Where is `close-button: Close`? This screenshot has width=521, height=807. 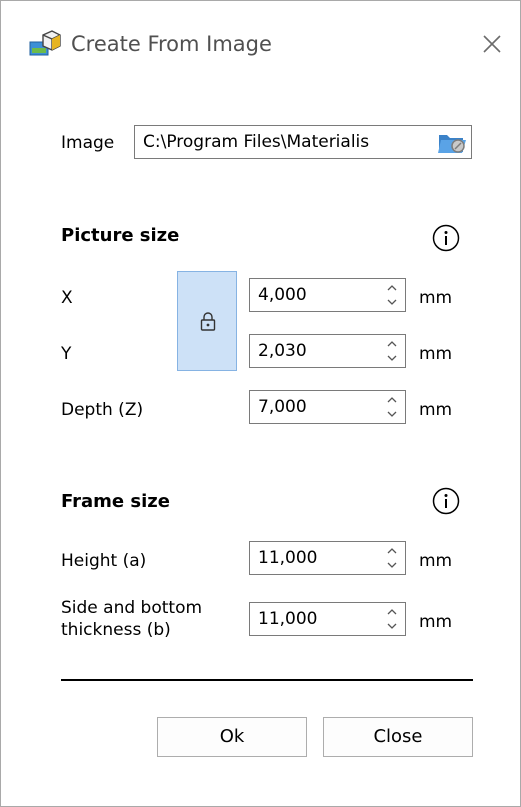 close-button: Close is located at coordinates (398, 737).